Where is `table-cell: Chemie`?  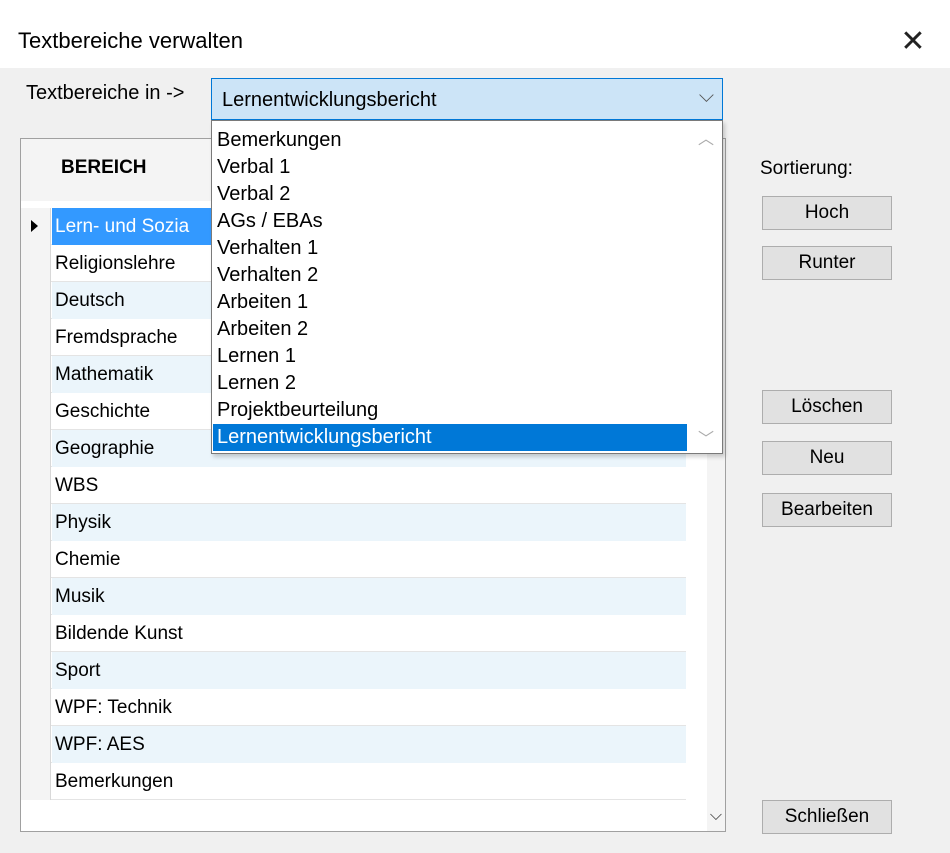
table-cell: Chemie is located at coordinates (369, 559).